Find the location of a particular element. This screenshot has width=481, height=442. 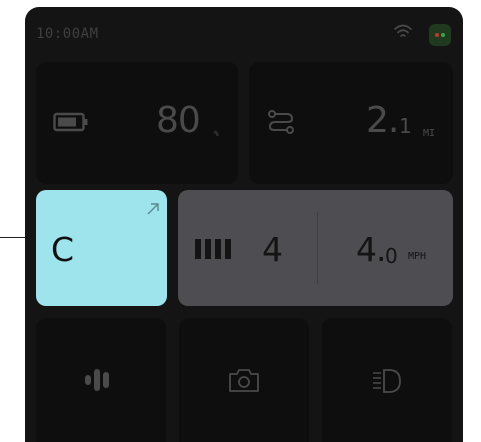

battery-unit: % is located at coordinates (216, 133).